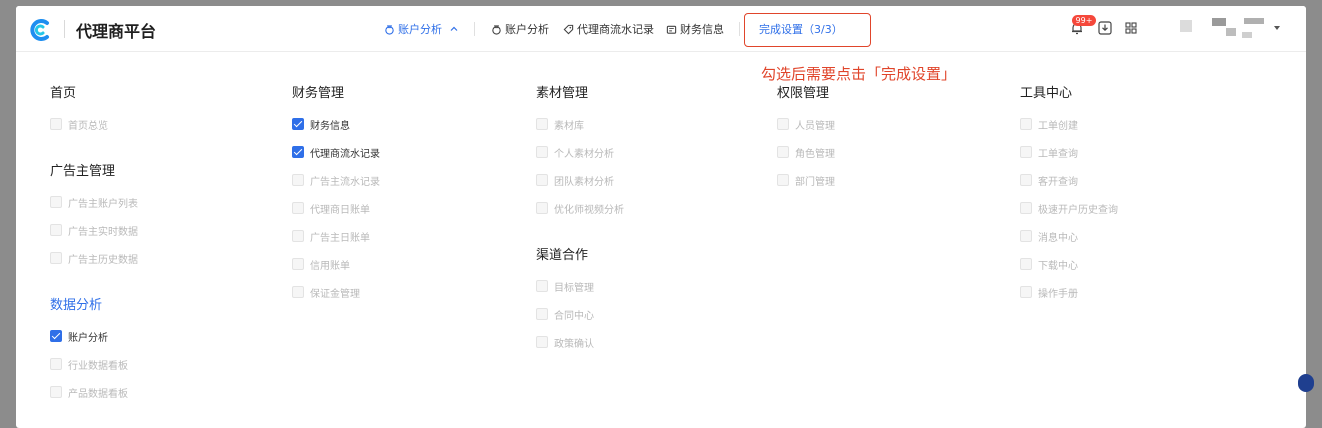 The height and width of the screenshot is (428, 1322). Describe the element at coordinates (336, 236) in the screenshot. I see `permission-item: 广告主日账单` at that location.